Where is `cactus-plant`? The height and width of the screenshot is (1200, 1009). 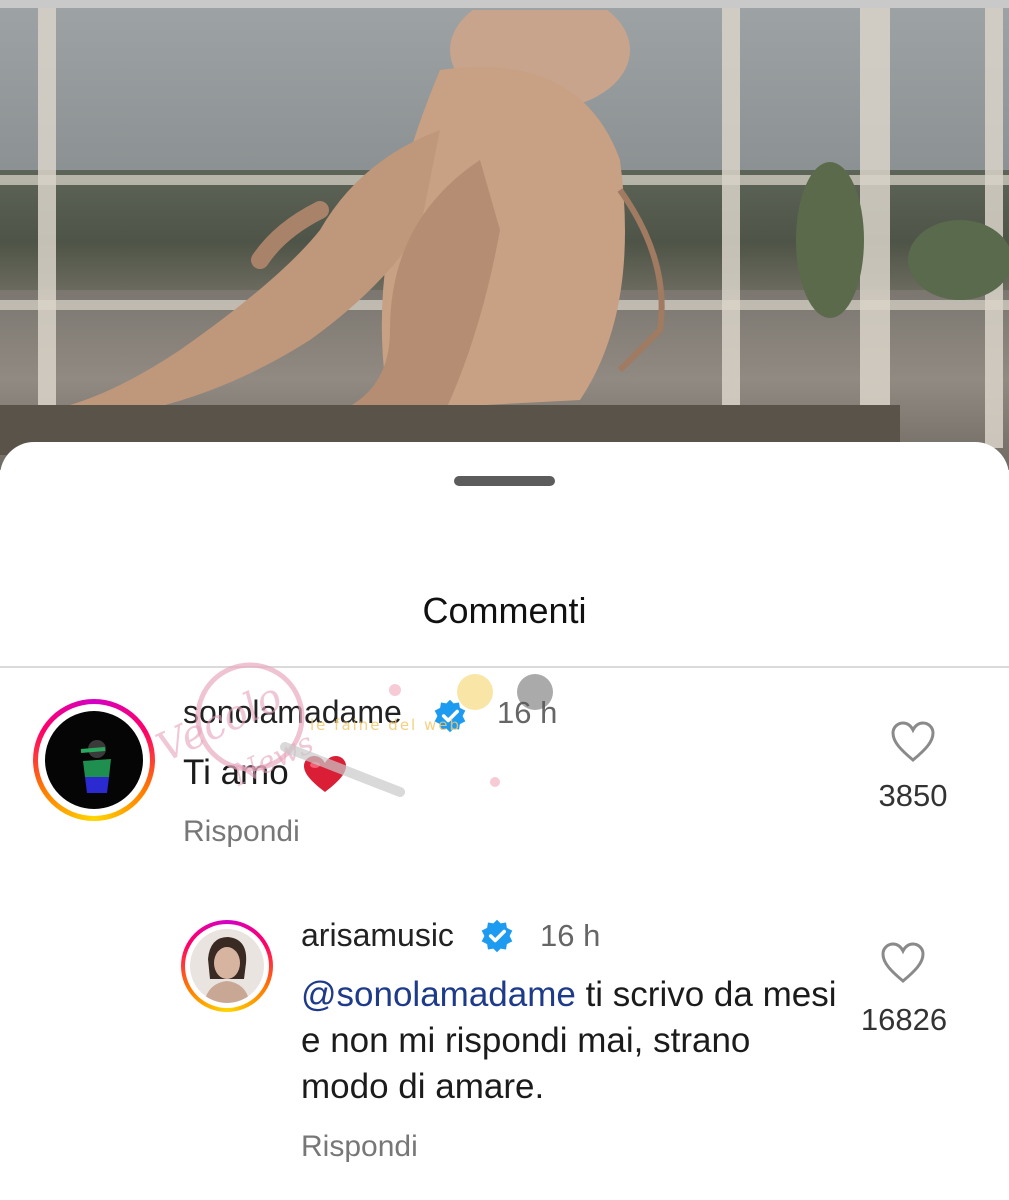 cactus-plant is located at coordinates (902, 240).